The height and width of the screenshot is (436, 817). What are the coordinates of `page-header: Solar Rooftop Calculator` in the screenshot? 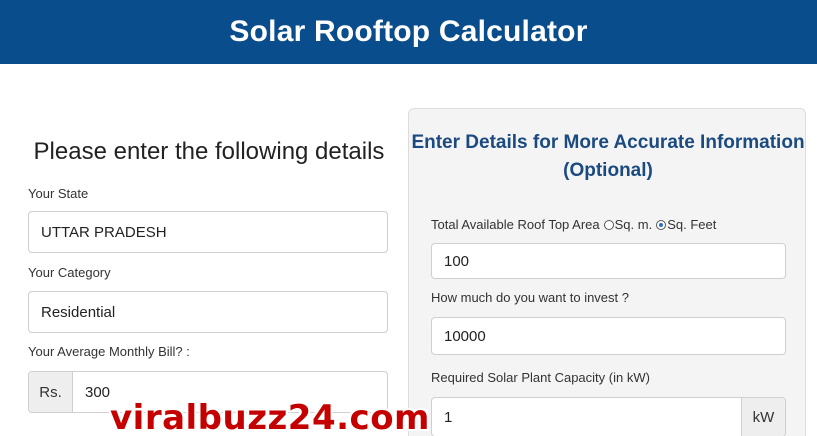 It's located at (408, 32).